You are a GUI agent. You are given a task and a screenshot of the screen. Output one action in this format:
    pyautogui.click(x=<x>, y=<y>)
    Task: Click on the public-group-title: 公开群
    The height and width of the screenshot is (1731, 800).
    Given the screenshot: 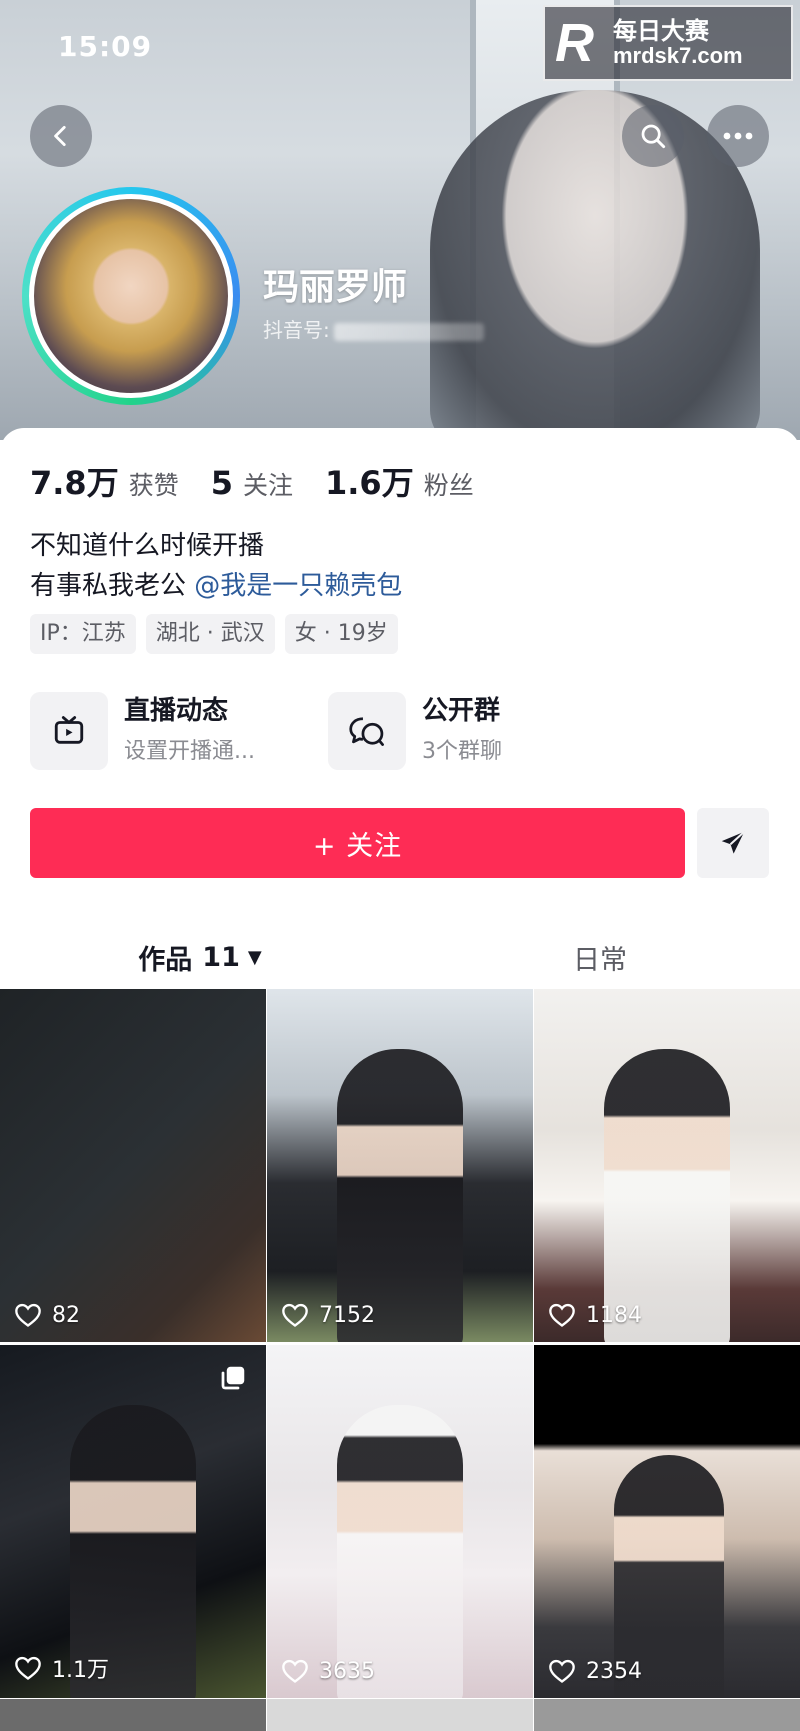 What is the action you would take?
    pyautogui.click(x=461, y=711)
    